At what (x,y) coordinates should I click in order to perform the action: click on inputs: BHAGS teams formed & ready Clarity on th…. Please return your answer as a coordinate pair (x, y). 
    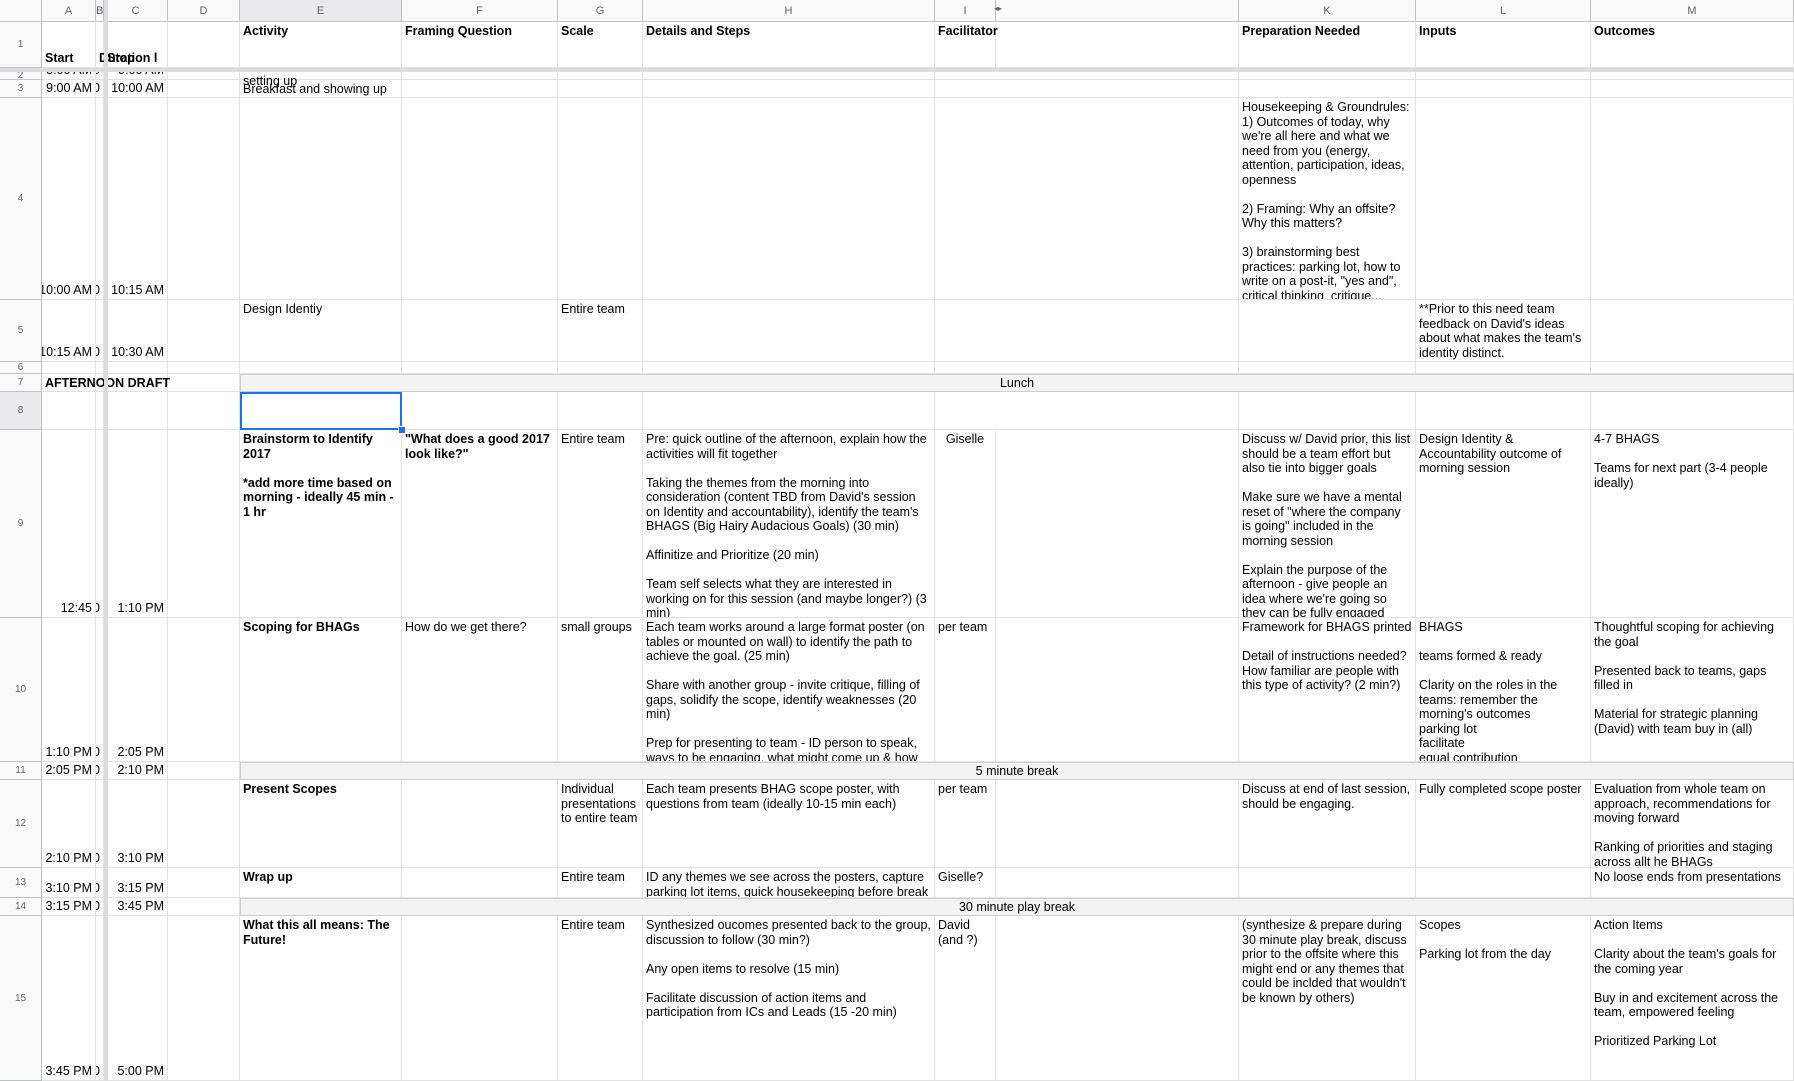
    Looking at the image, I should click on (1503, 690).